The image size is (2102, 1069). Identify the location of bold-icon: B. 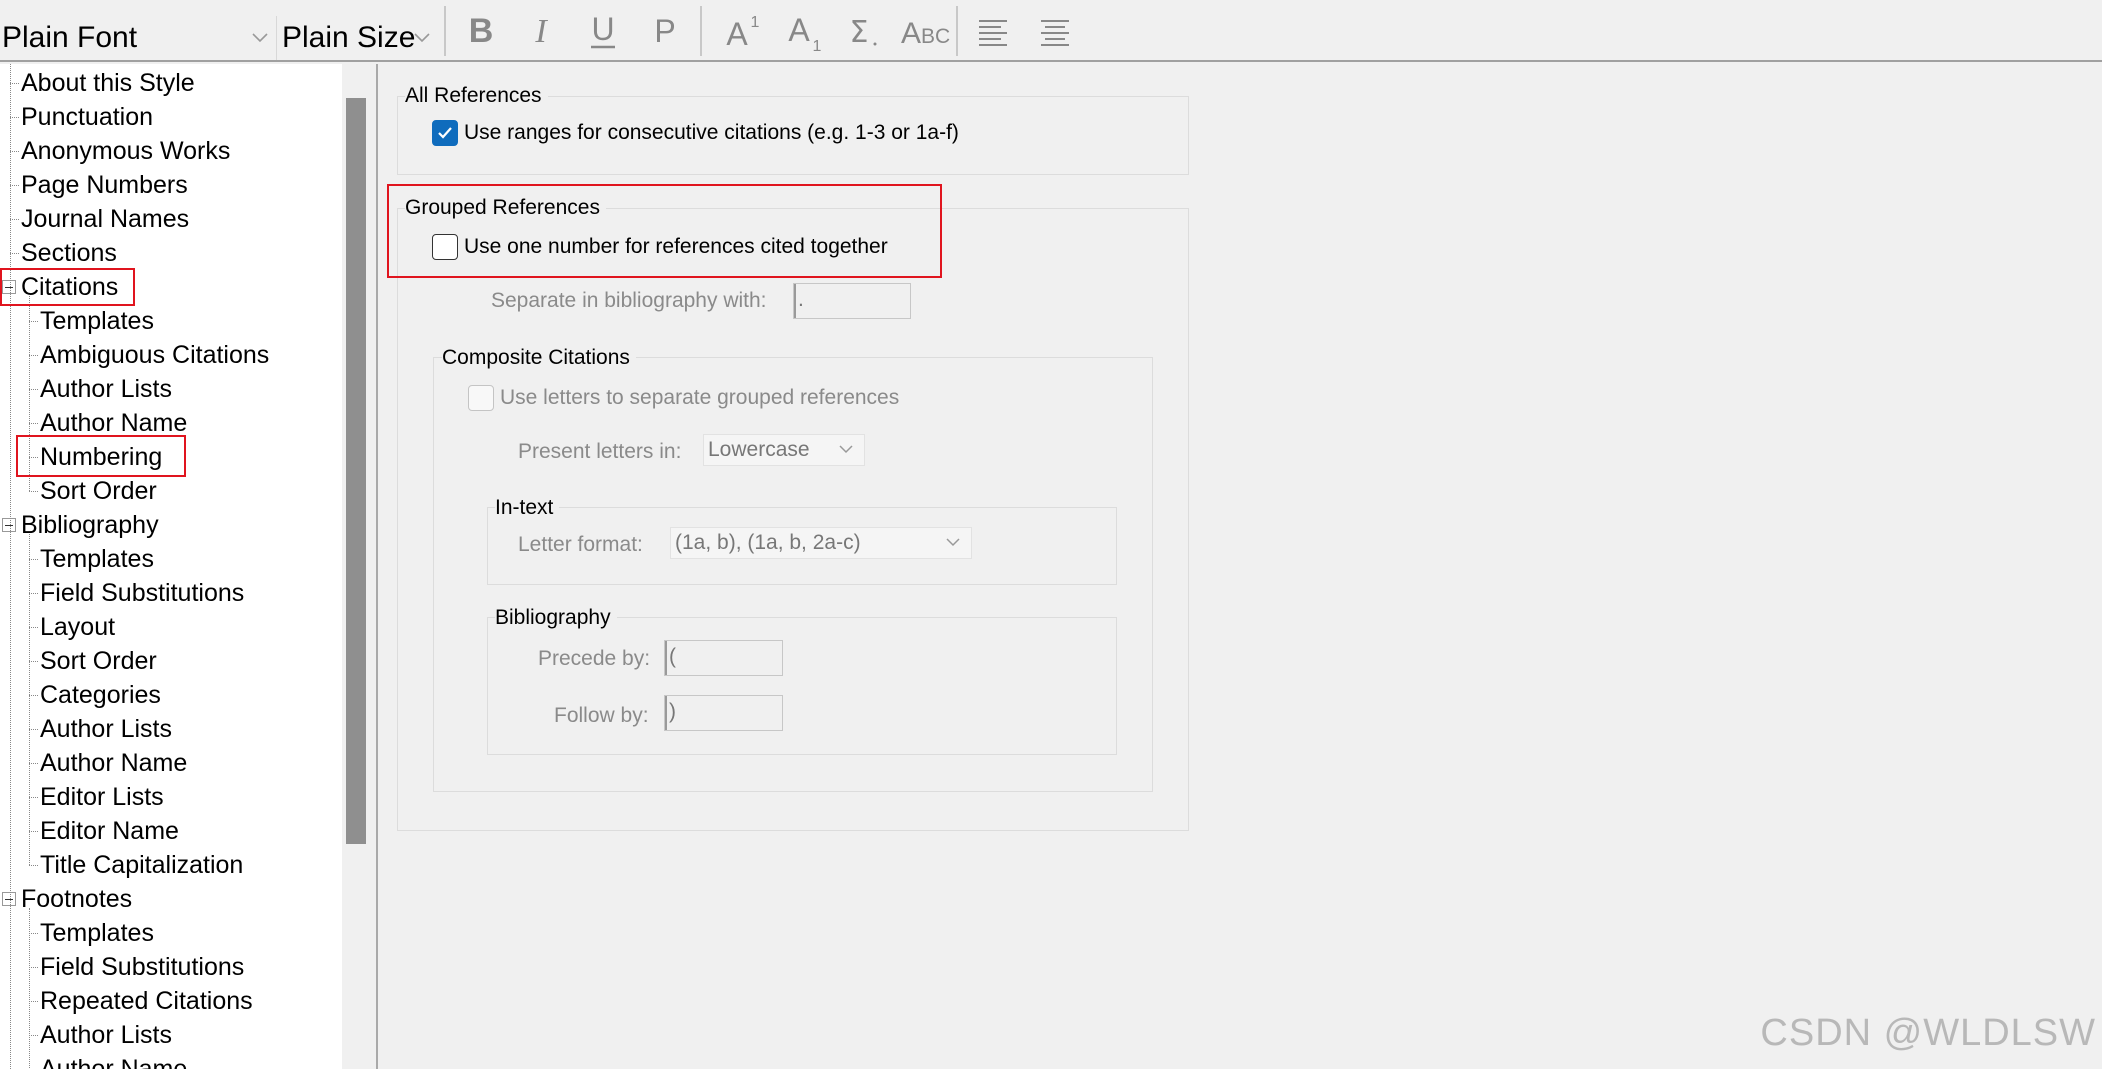
(481, 31).